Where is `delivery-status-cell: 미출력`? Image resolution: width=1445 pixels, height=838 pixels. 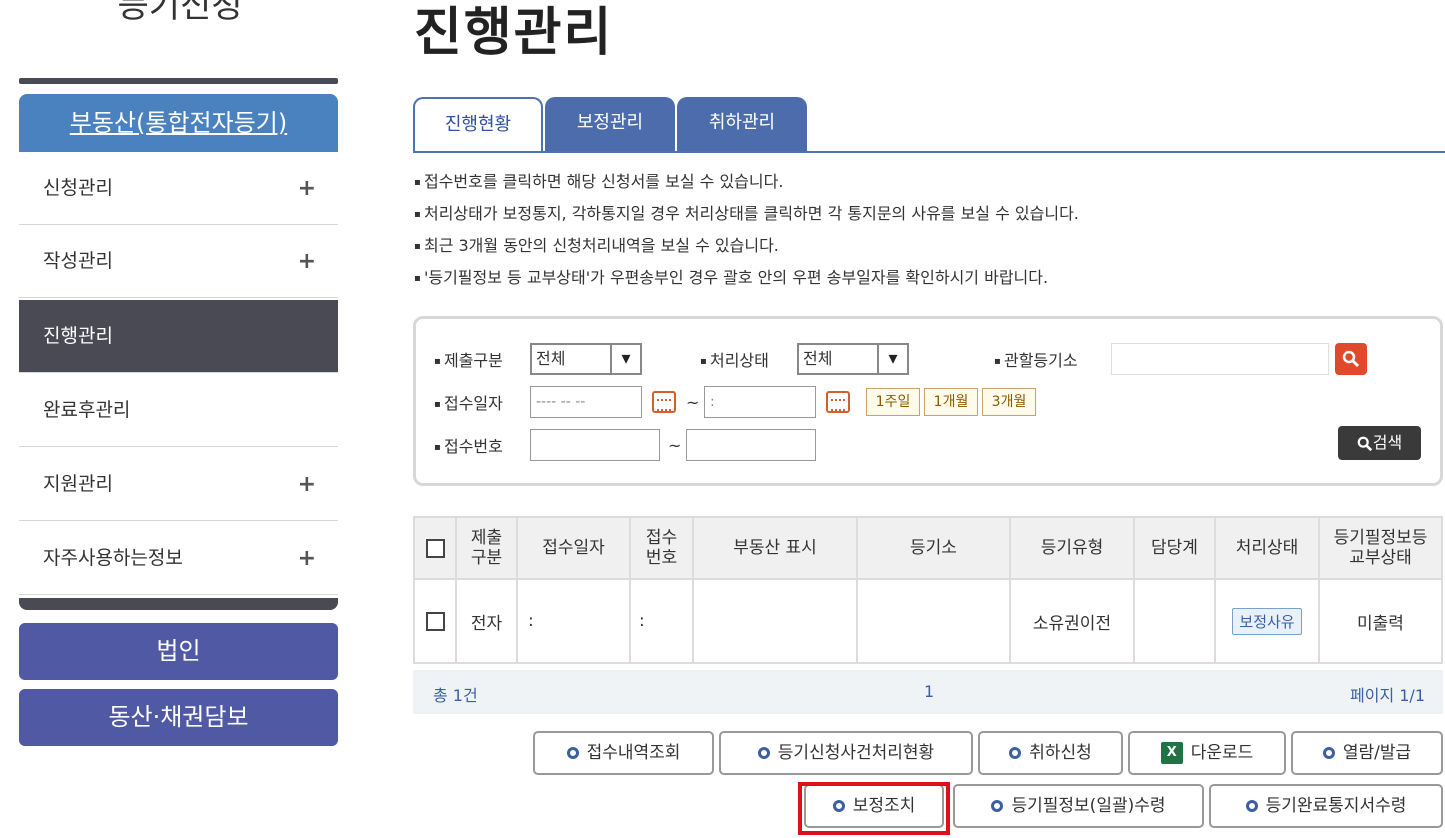
delivery-status-cell: 미출력 is located at coordinates (1380, 621).